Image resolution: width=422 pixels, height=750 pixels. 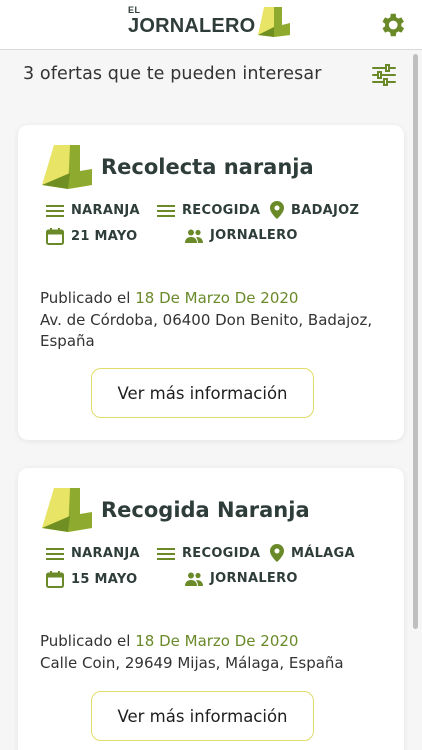 I want to click on tag-province: MÁLAGA, so click(x=312, y=553).